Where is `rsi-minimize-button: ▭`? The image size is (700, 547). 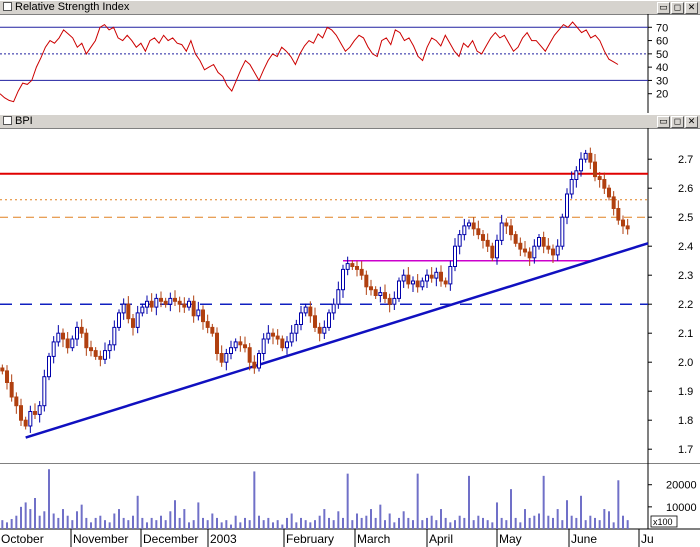
rsi-minimize-button: ▭ is located at coordinates (663, 8).